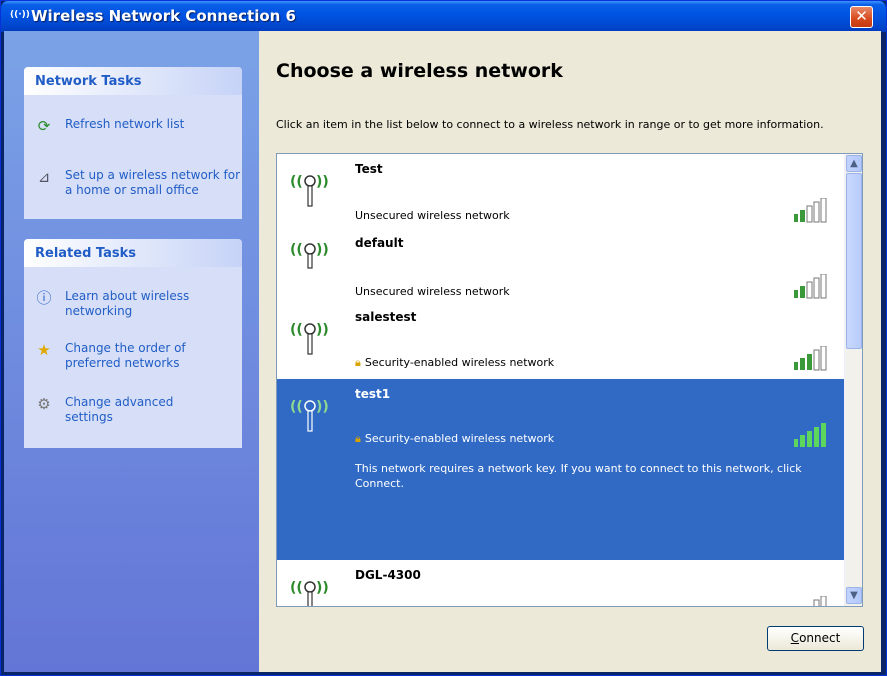 Image resolution: width=887 pixels, height=676 pixels. I want to click on network-tasks-header: Network Tasks, so click(133, 81).